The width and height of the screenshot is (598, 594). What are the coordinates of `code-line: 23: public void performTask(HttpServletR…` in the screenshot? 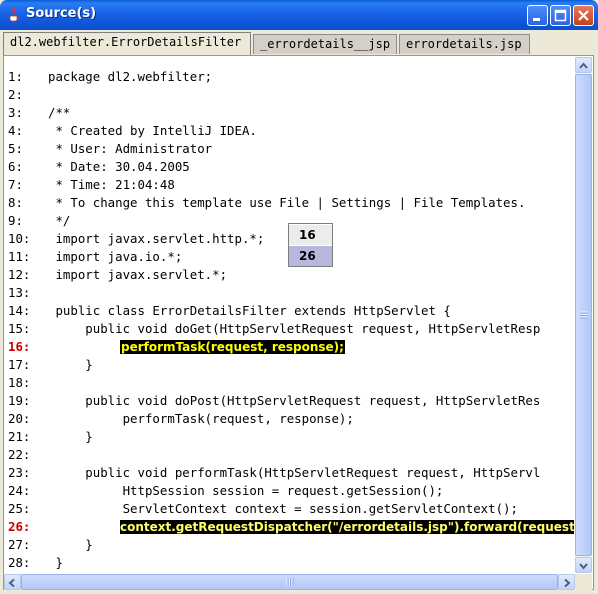 It's located at (289, 473).